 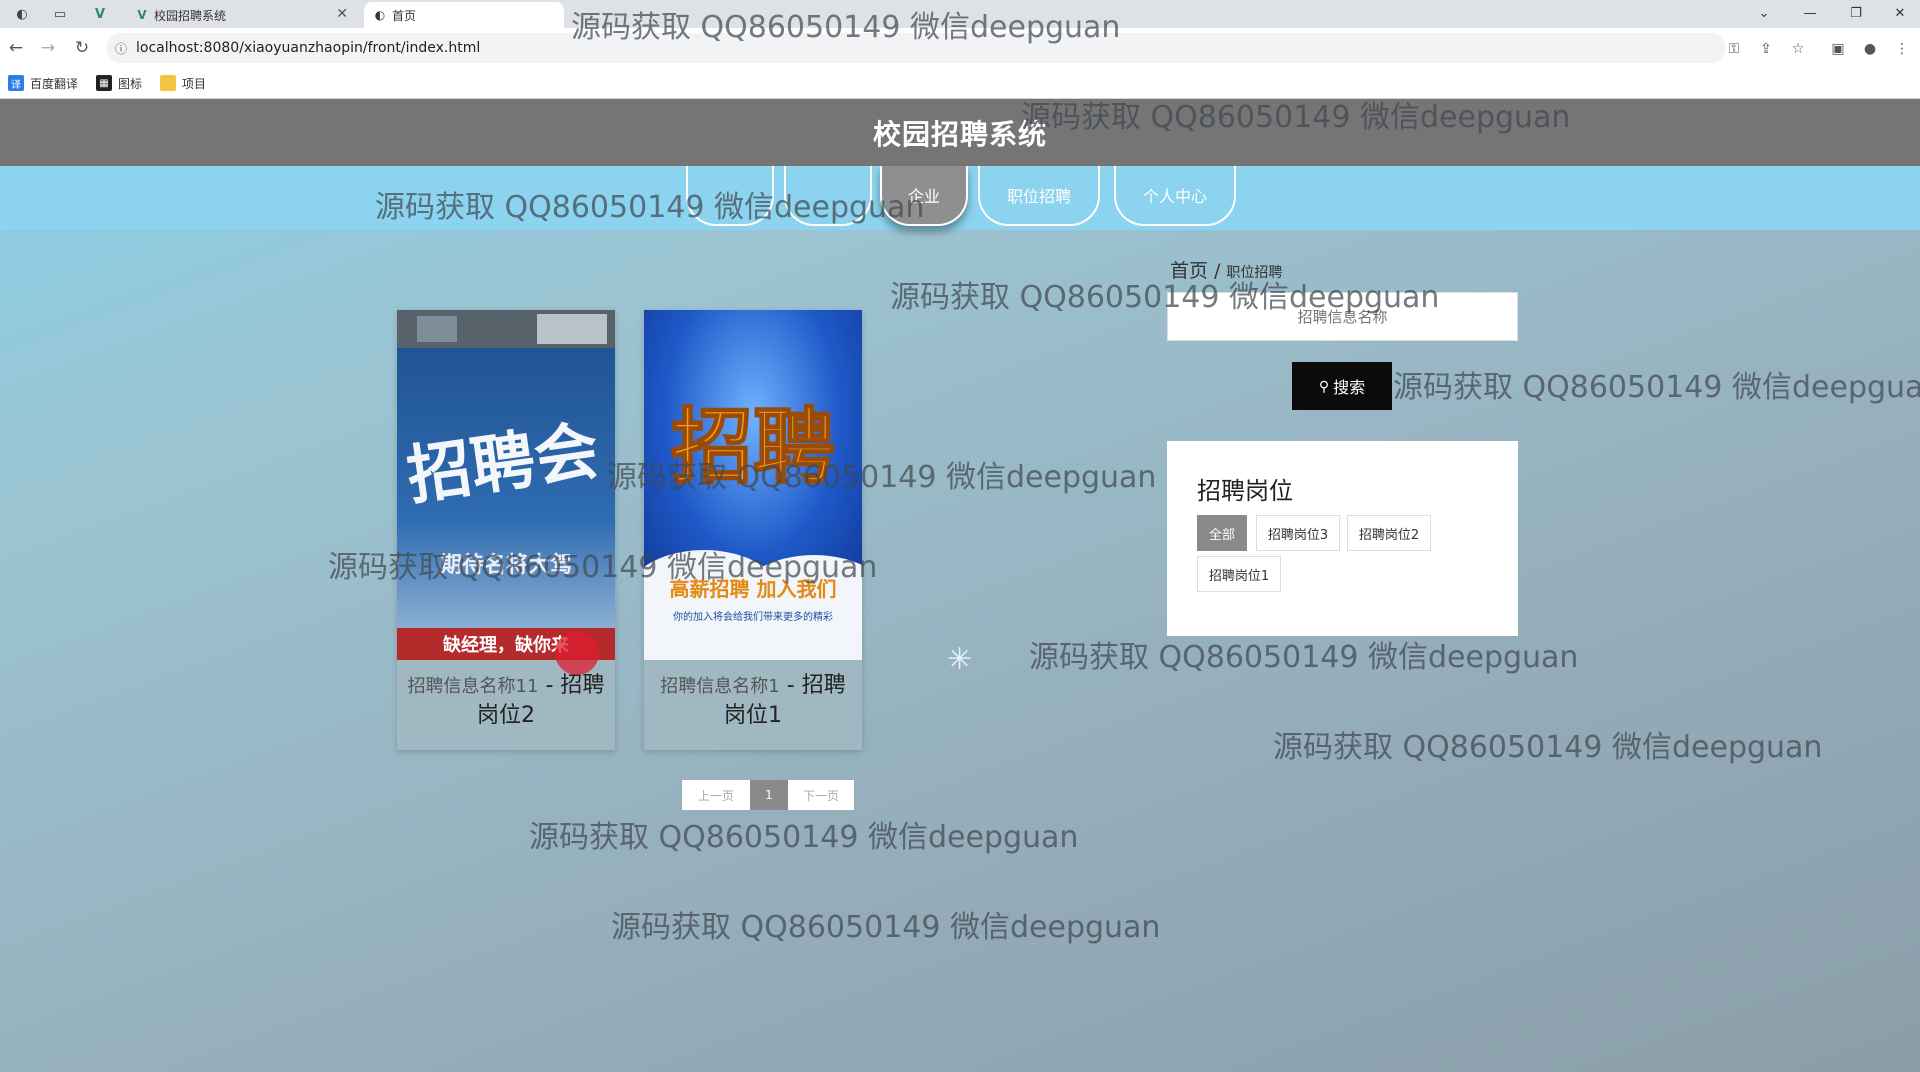 What do you see at coordinates (1175, 196) in the screenshot?
I see `nav-item-personal-center: 个人中心` at bounding box center [1175, 196].